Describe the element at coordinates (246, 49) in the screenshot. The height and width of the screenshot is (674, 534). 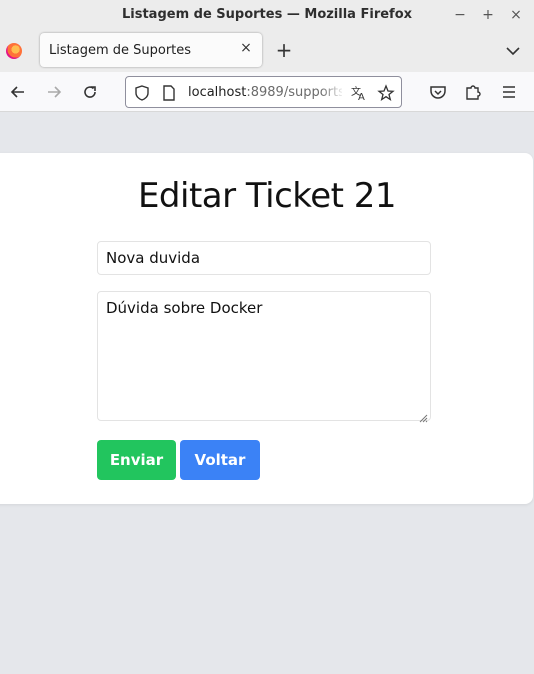
I see `tab-close-icon: ×` at that location.